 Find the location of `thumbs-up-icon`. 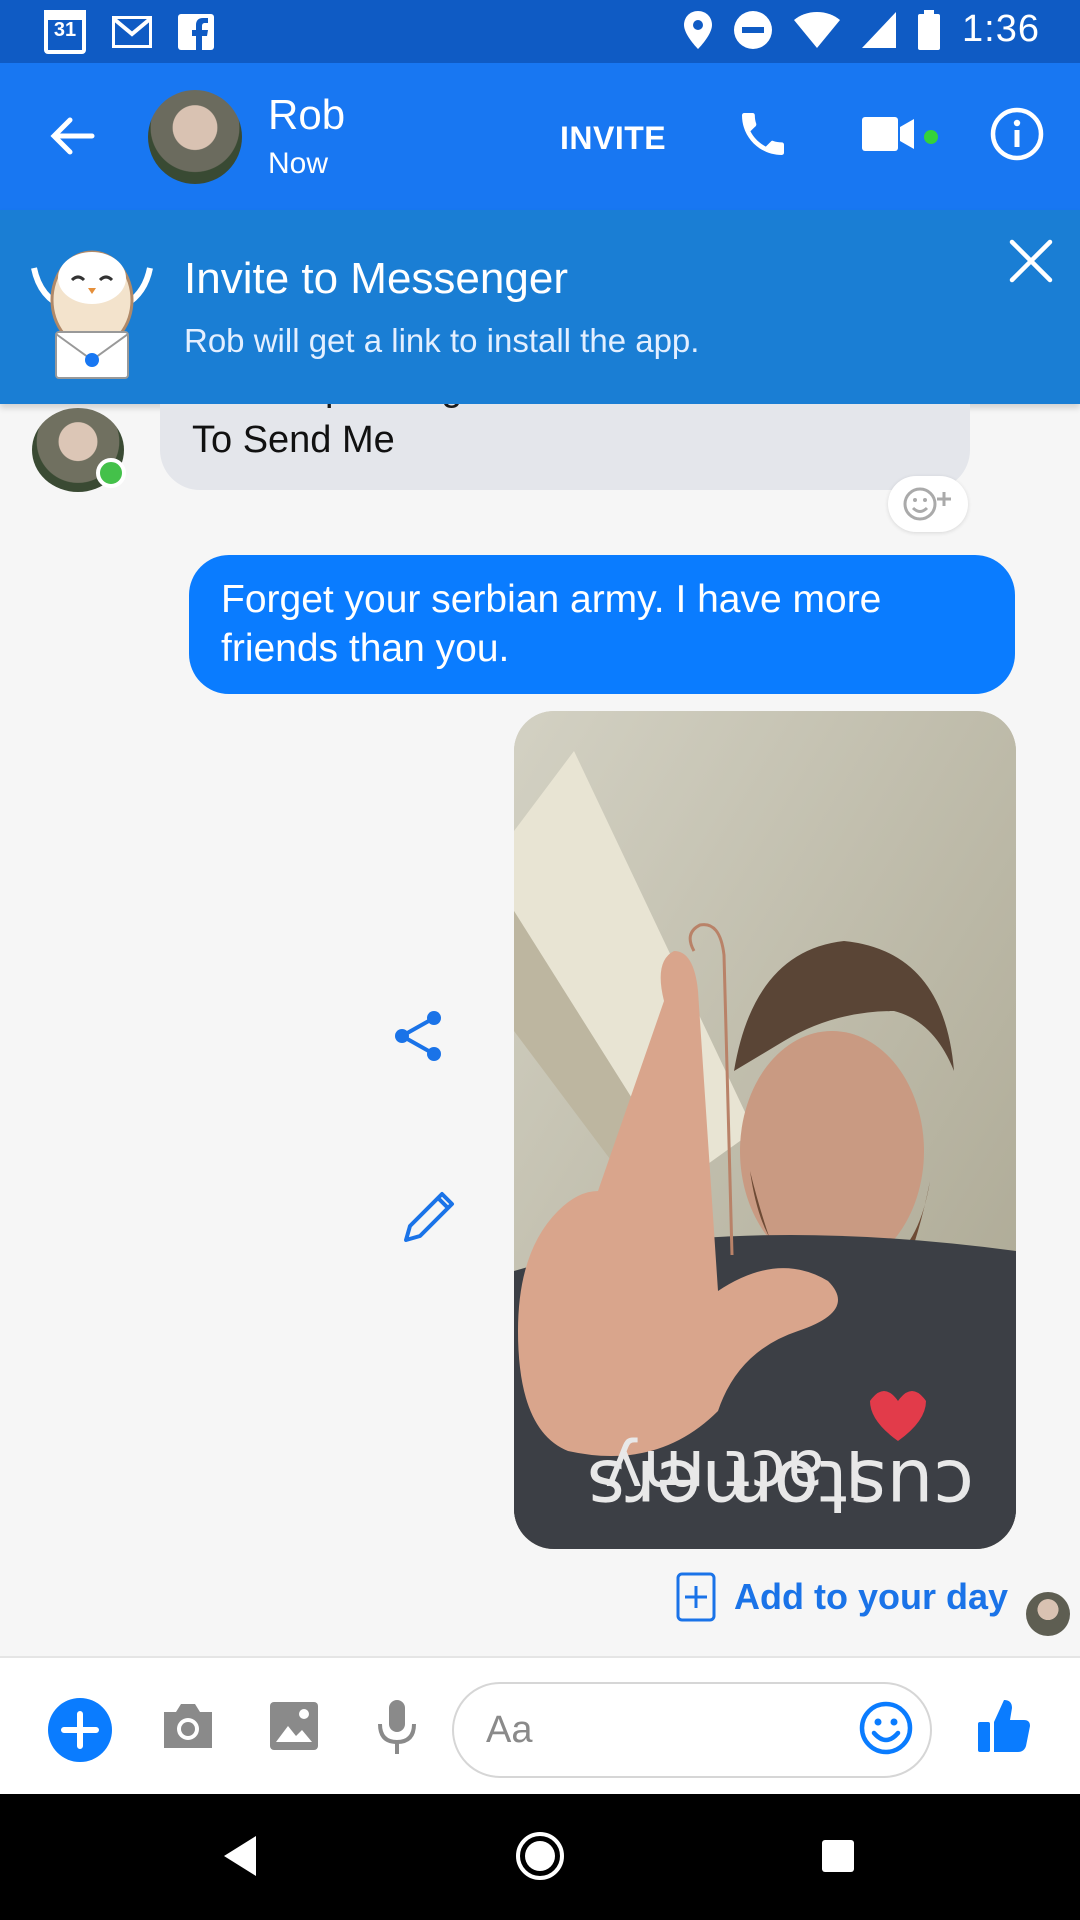

thumbs-up-icon is located at coordinates (1004, 1726).